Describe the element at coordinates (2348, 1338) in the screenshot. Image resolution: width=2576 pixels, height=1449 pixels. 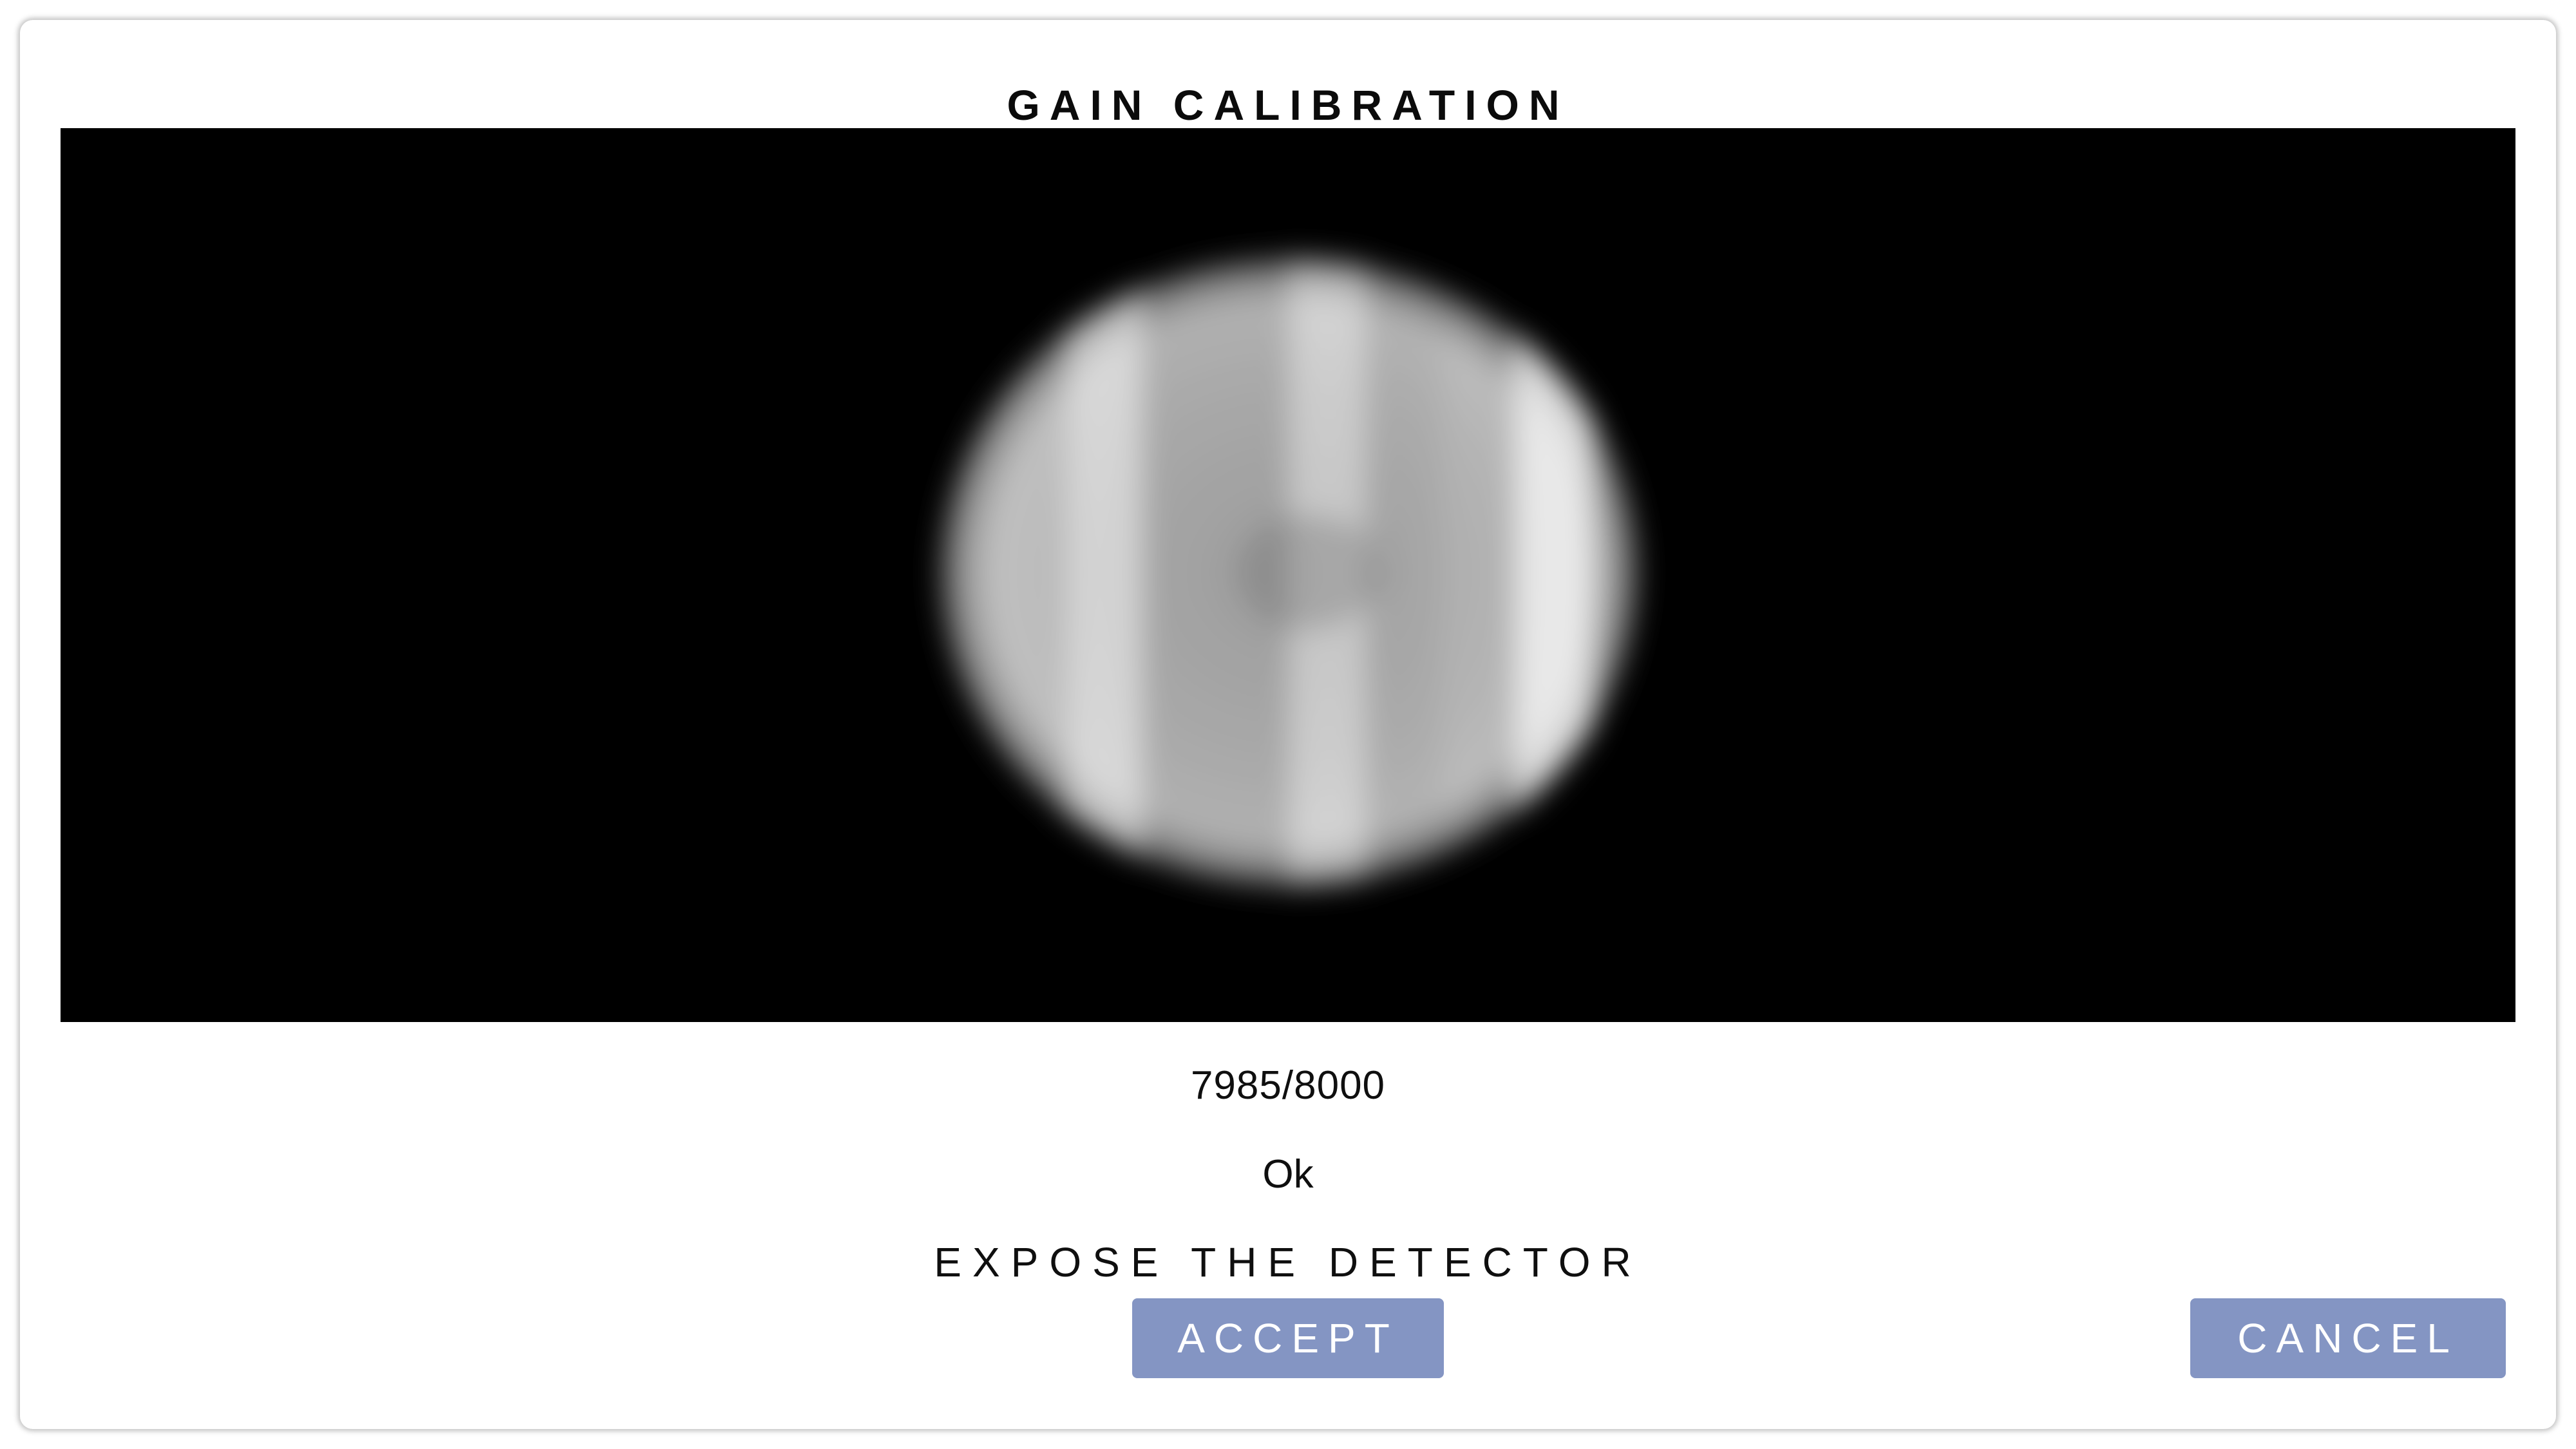
I see `cancel-button: CANCEL` at that location.